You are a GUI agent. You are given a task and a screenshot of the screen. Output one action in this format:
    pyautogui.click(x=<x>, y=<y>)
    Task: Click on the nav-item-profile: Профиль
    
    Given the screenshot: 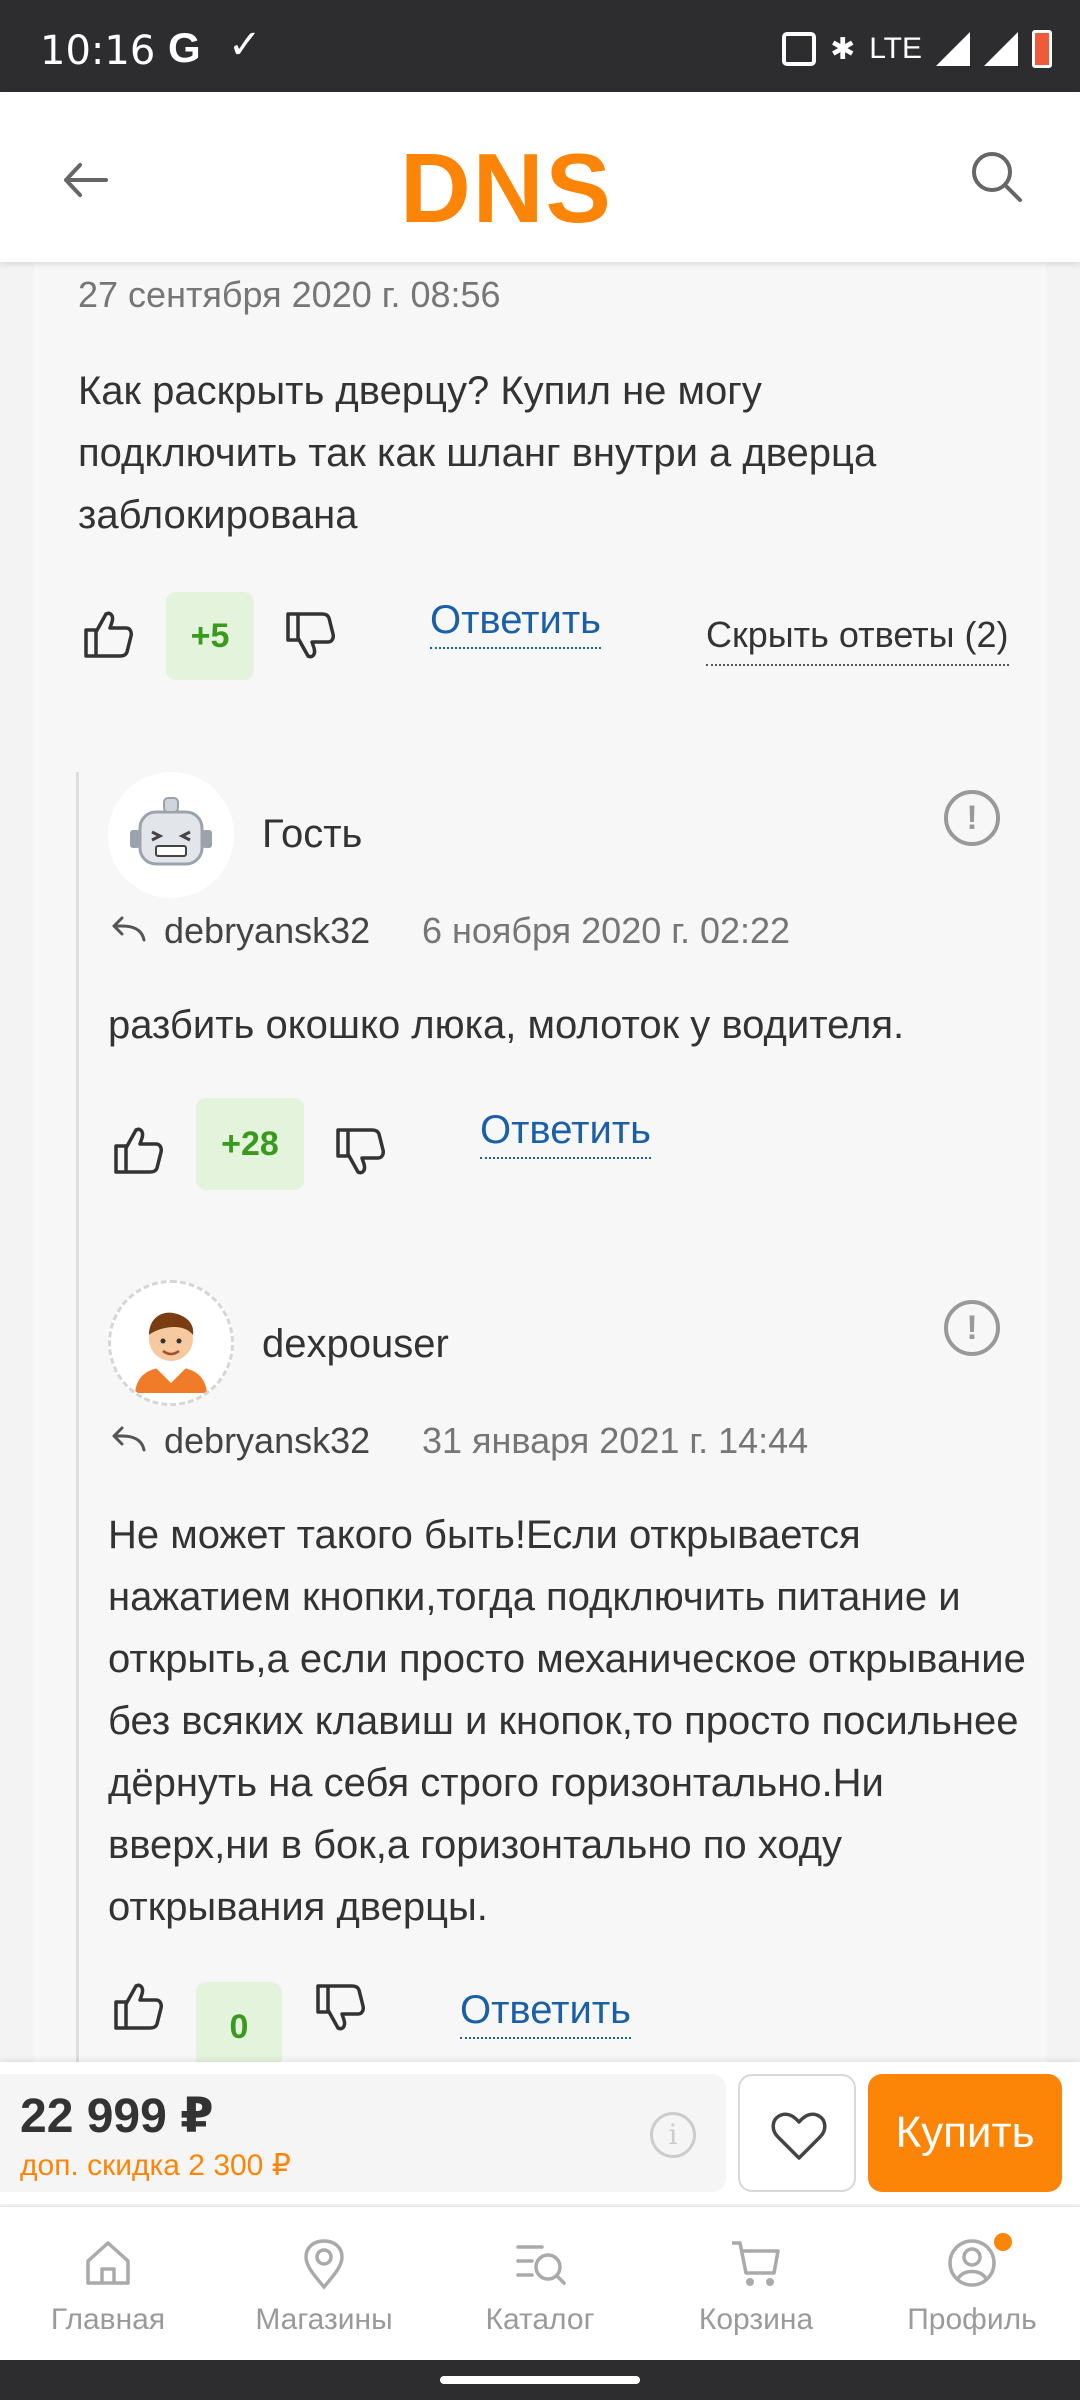 What is the action you would take?
    pyautogui.click(x=972, y=2284)
    